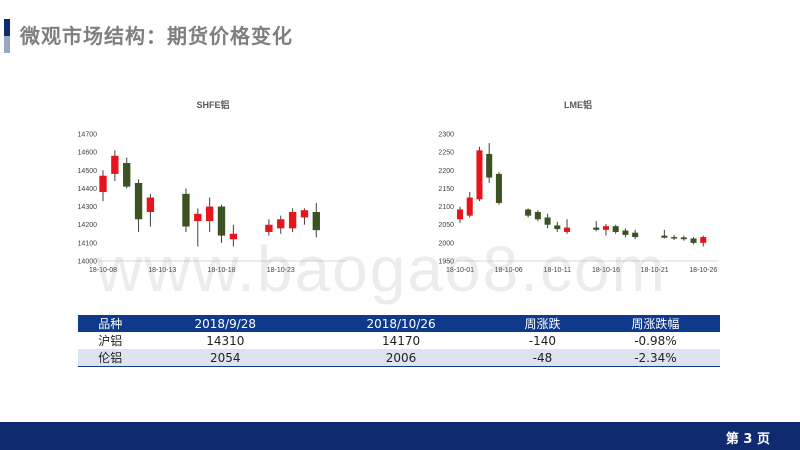 This screenshot has width=800, height=450. Describe the element at coordinates (7, 27) in the screenshot. I see `accent-bar-dark` at that location.